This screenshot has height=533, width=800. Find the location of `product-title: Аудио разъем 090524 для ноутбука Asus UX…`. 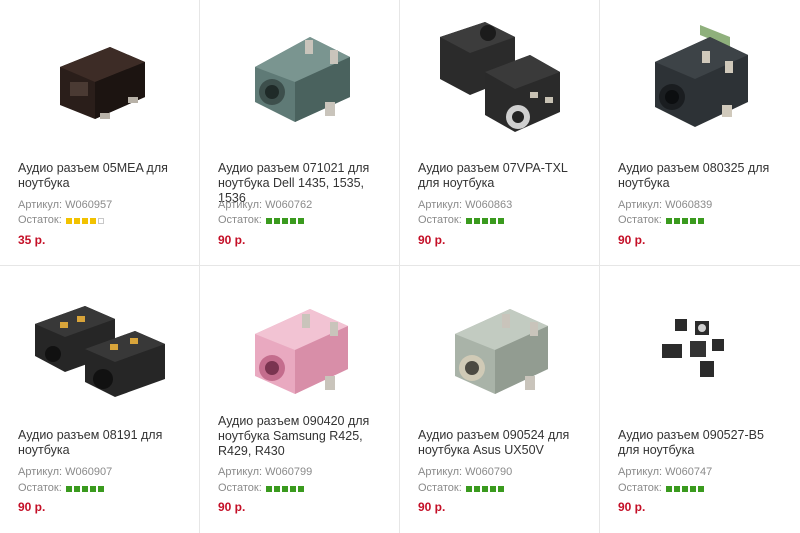

product-title: Аудио разъем 090524 для ноутбука Asus UX… is located at coordinates (503, 443).